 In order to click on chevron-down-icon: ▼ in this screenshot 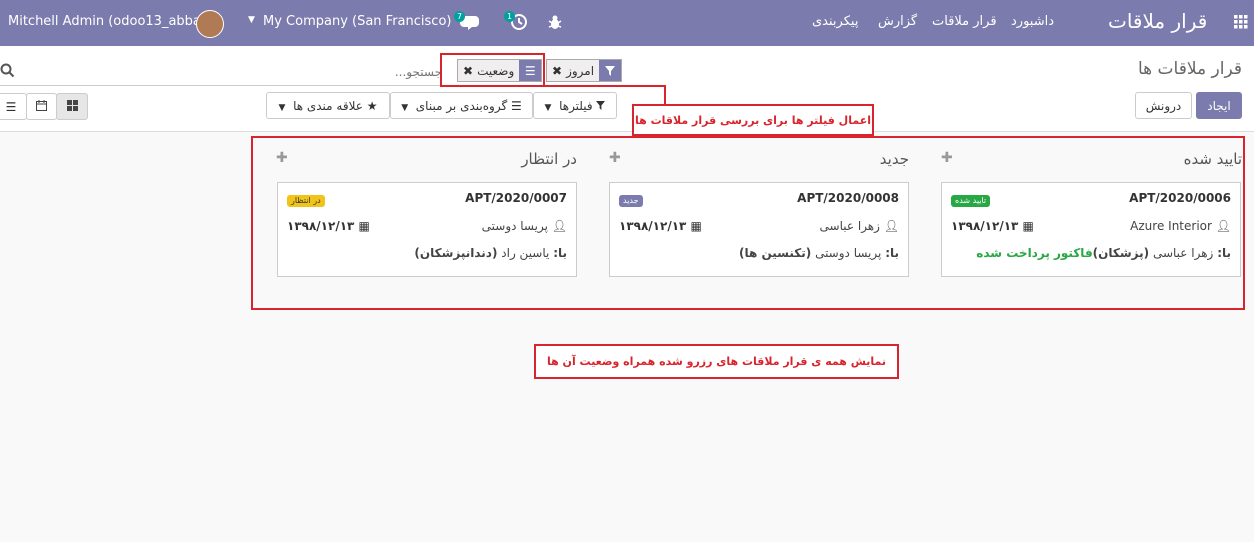, I will do `click(251, 20)`.